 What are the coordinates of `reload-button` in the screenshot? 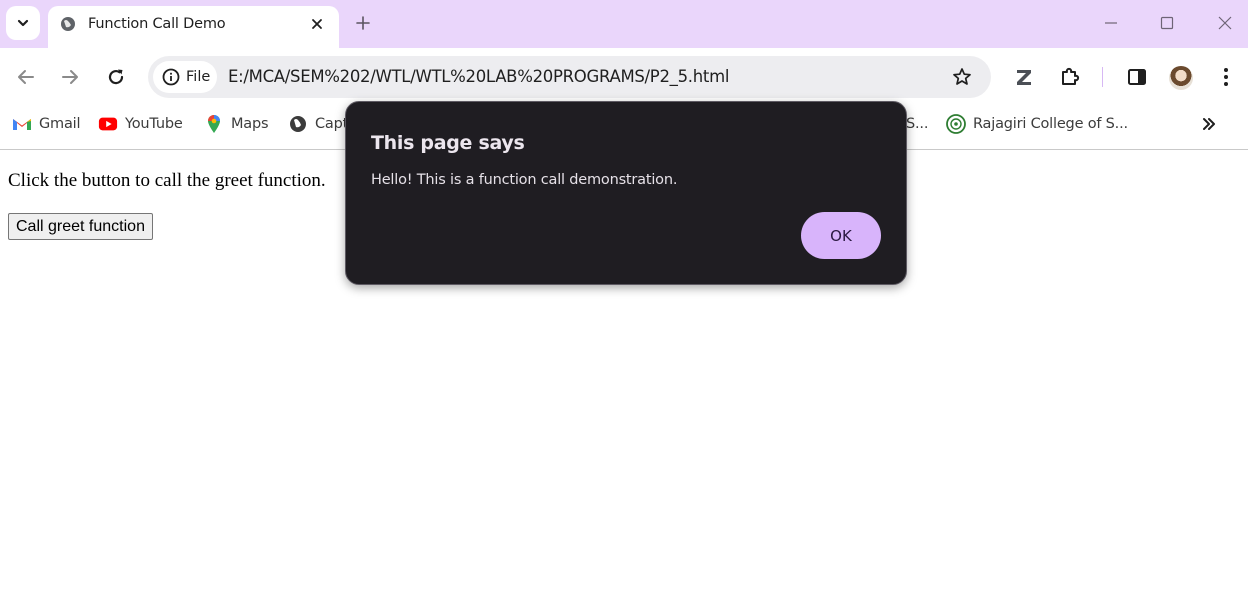 It's located at (116, 77).